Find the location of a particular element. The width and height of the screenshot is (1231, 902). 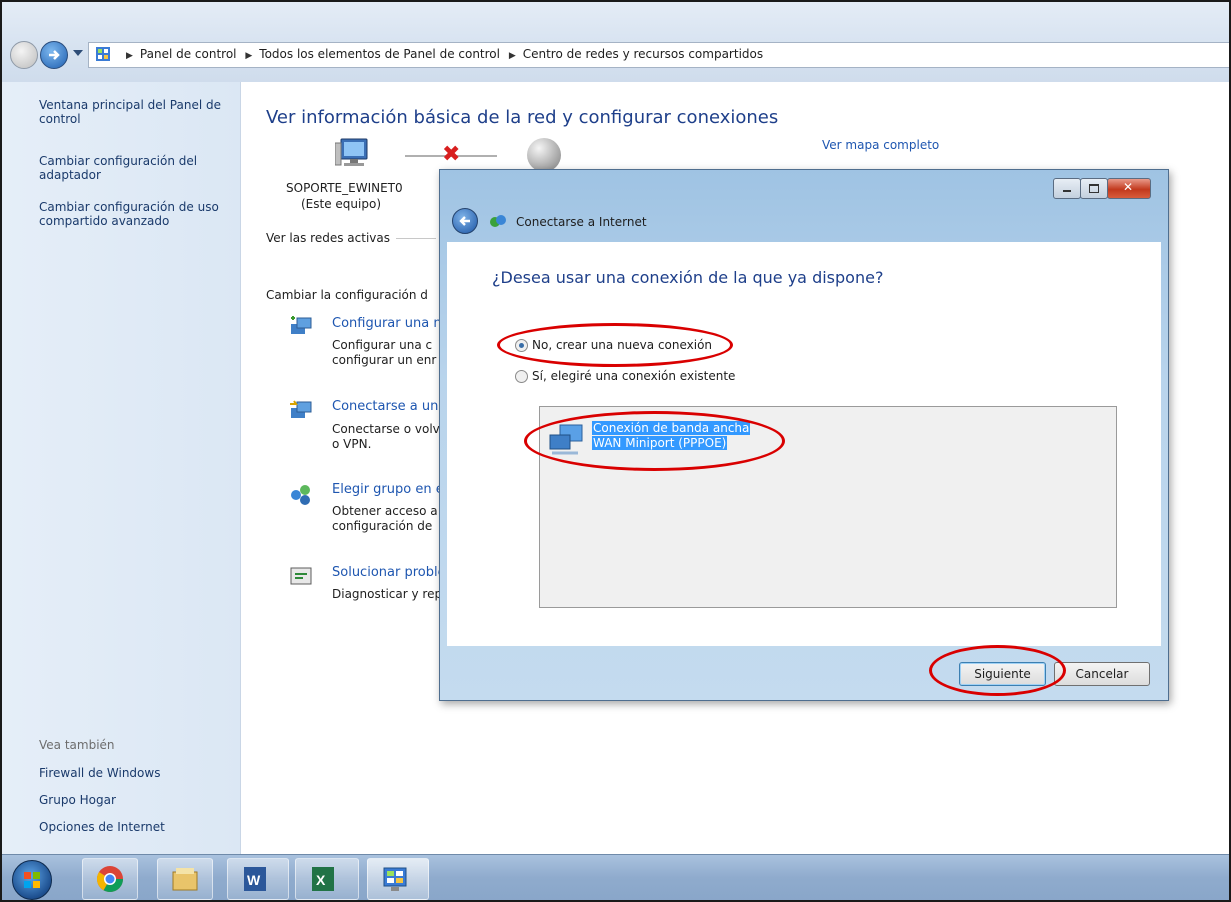

active-networks-text: Ver las redes activas is located at coordinates (328, 238).